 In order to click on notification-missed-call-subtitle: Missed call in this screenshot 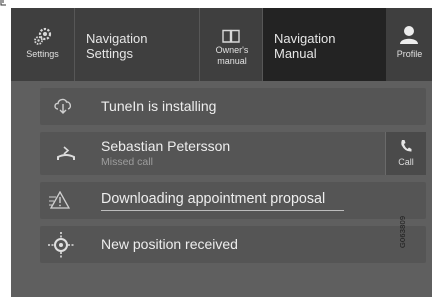, I will do `click(127, 162)`.